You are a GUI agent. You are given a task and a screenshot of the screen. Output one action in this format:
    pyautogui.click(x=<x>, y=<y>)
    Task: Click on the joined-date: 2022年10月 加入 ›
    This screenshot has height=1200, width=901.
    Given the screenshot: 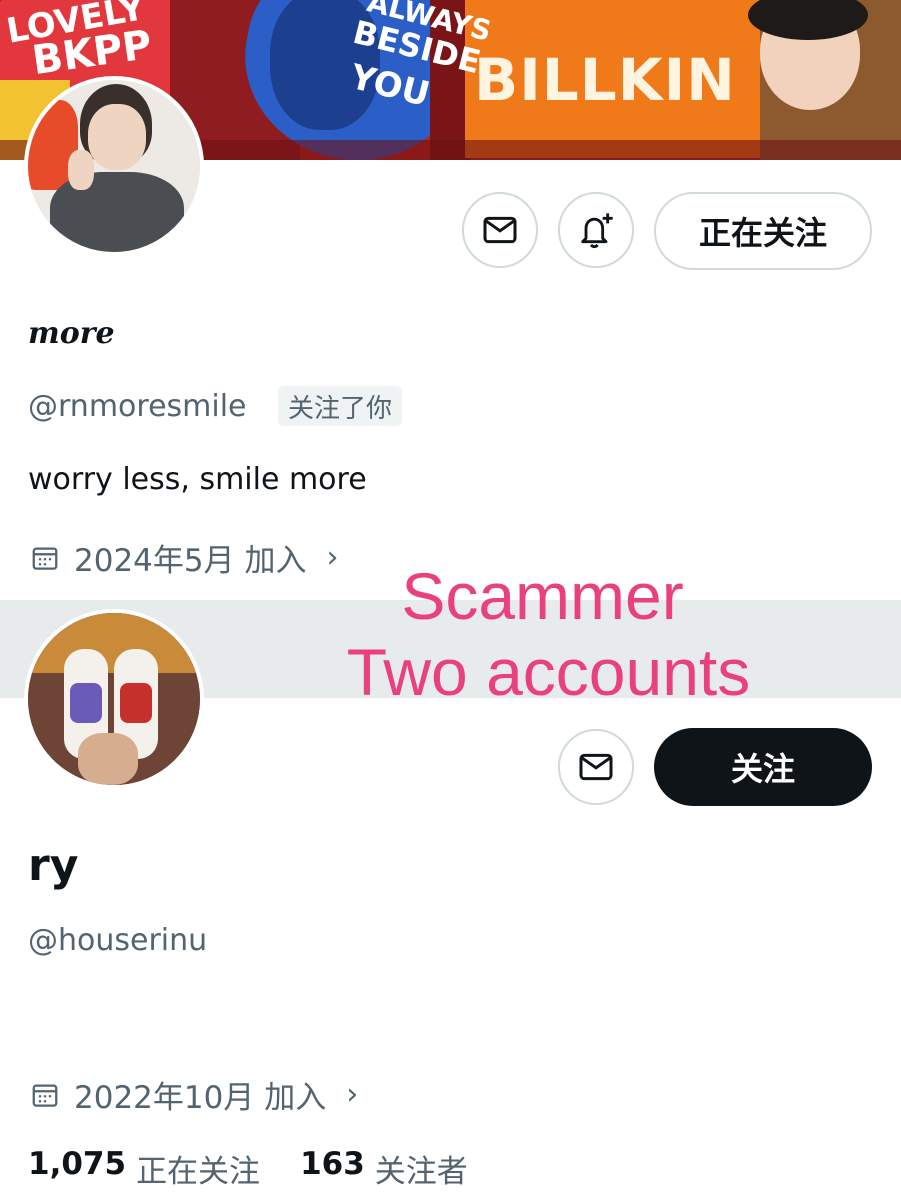 What is the action you would take?
    pyautogui.click(x=194, y=1094)
    